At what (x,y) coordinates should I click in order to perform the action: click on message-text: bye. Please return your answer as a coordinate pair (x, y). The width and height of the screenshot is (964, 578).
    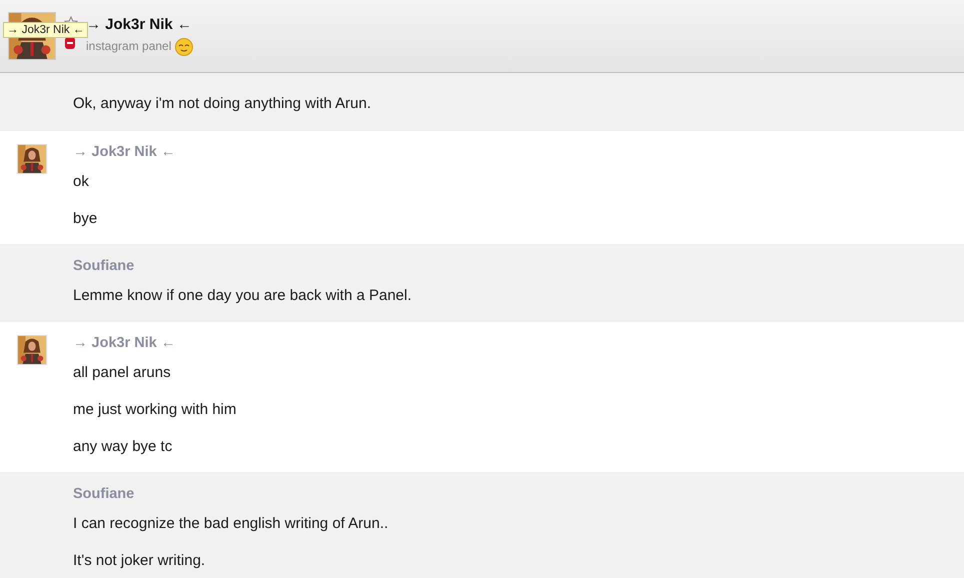
    Looking at the image, I should click on (85, 219).